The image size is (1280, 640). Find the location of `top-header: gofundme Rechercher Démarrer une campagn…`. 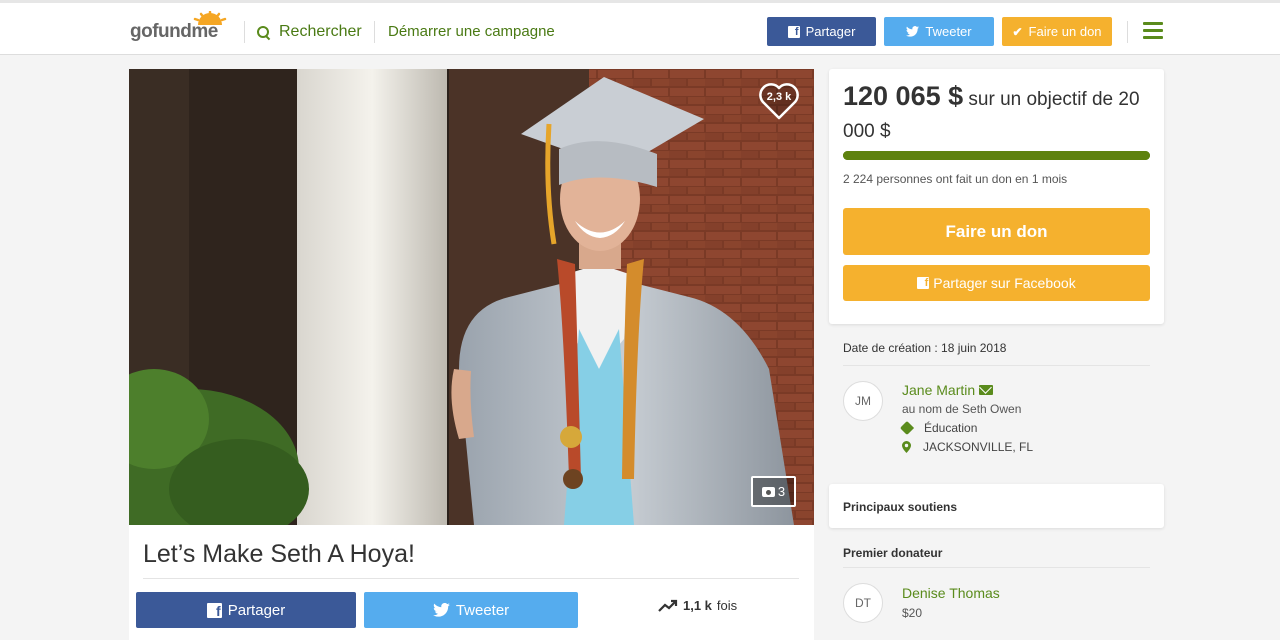

top-header: gofundme Rechercher Démarrer une campagn… is located at coordinates (640, 27).